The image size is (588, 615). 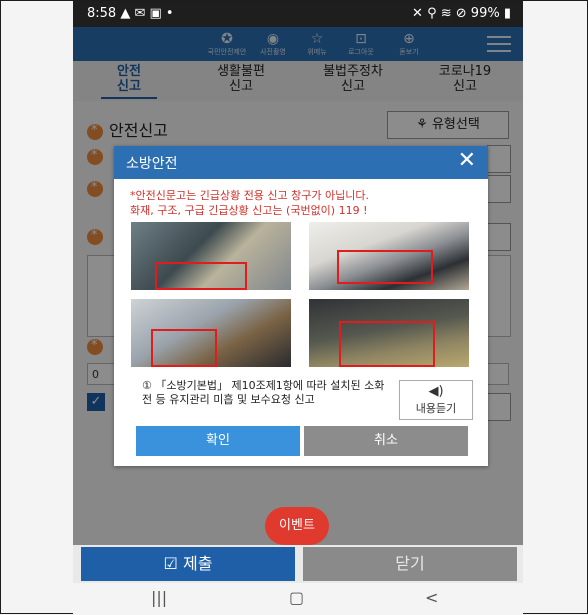 What do you see at coordinates (386, 441) in the screenshot?
I see `cancel-button: 취소` at bounding box center [386, 441].